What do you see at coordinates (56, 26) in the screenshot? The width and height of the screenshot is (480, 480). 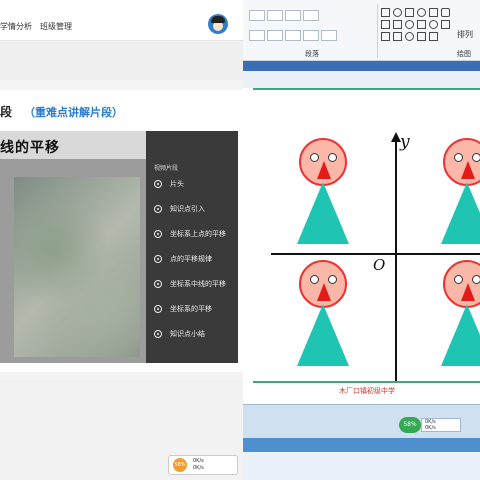 I see `nav-class-management: 班级管理` at bounding box center [56, 26].